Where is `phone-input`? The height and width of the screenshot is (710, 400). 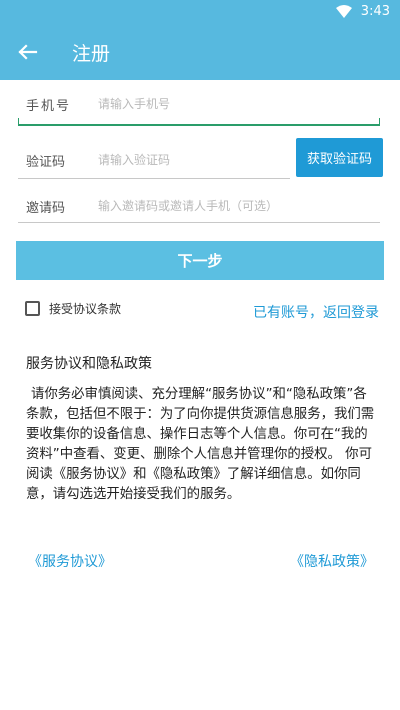
phone-input is located at coordinates (233, 104).